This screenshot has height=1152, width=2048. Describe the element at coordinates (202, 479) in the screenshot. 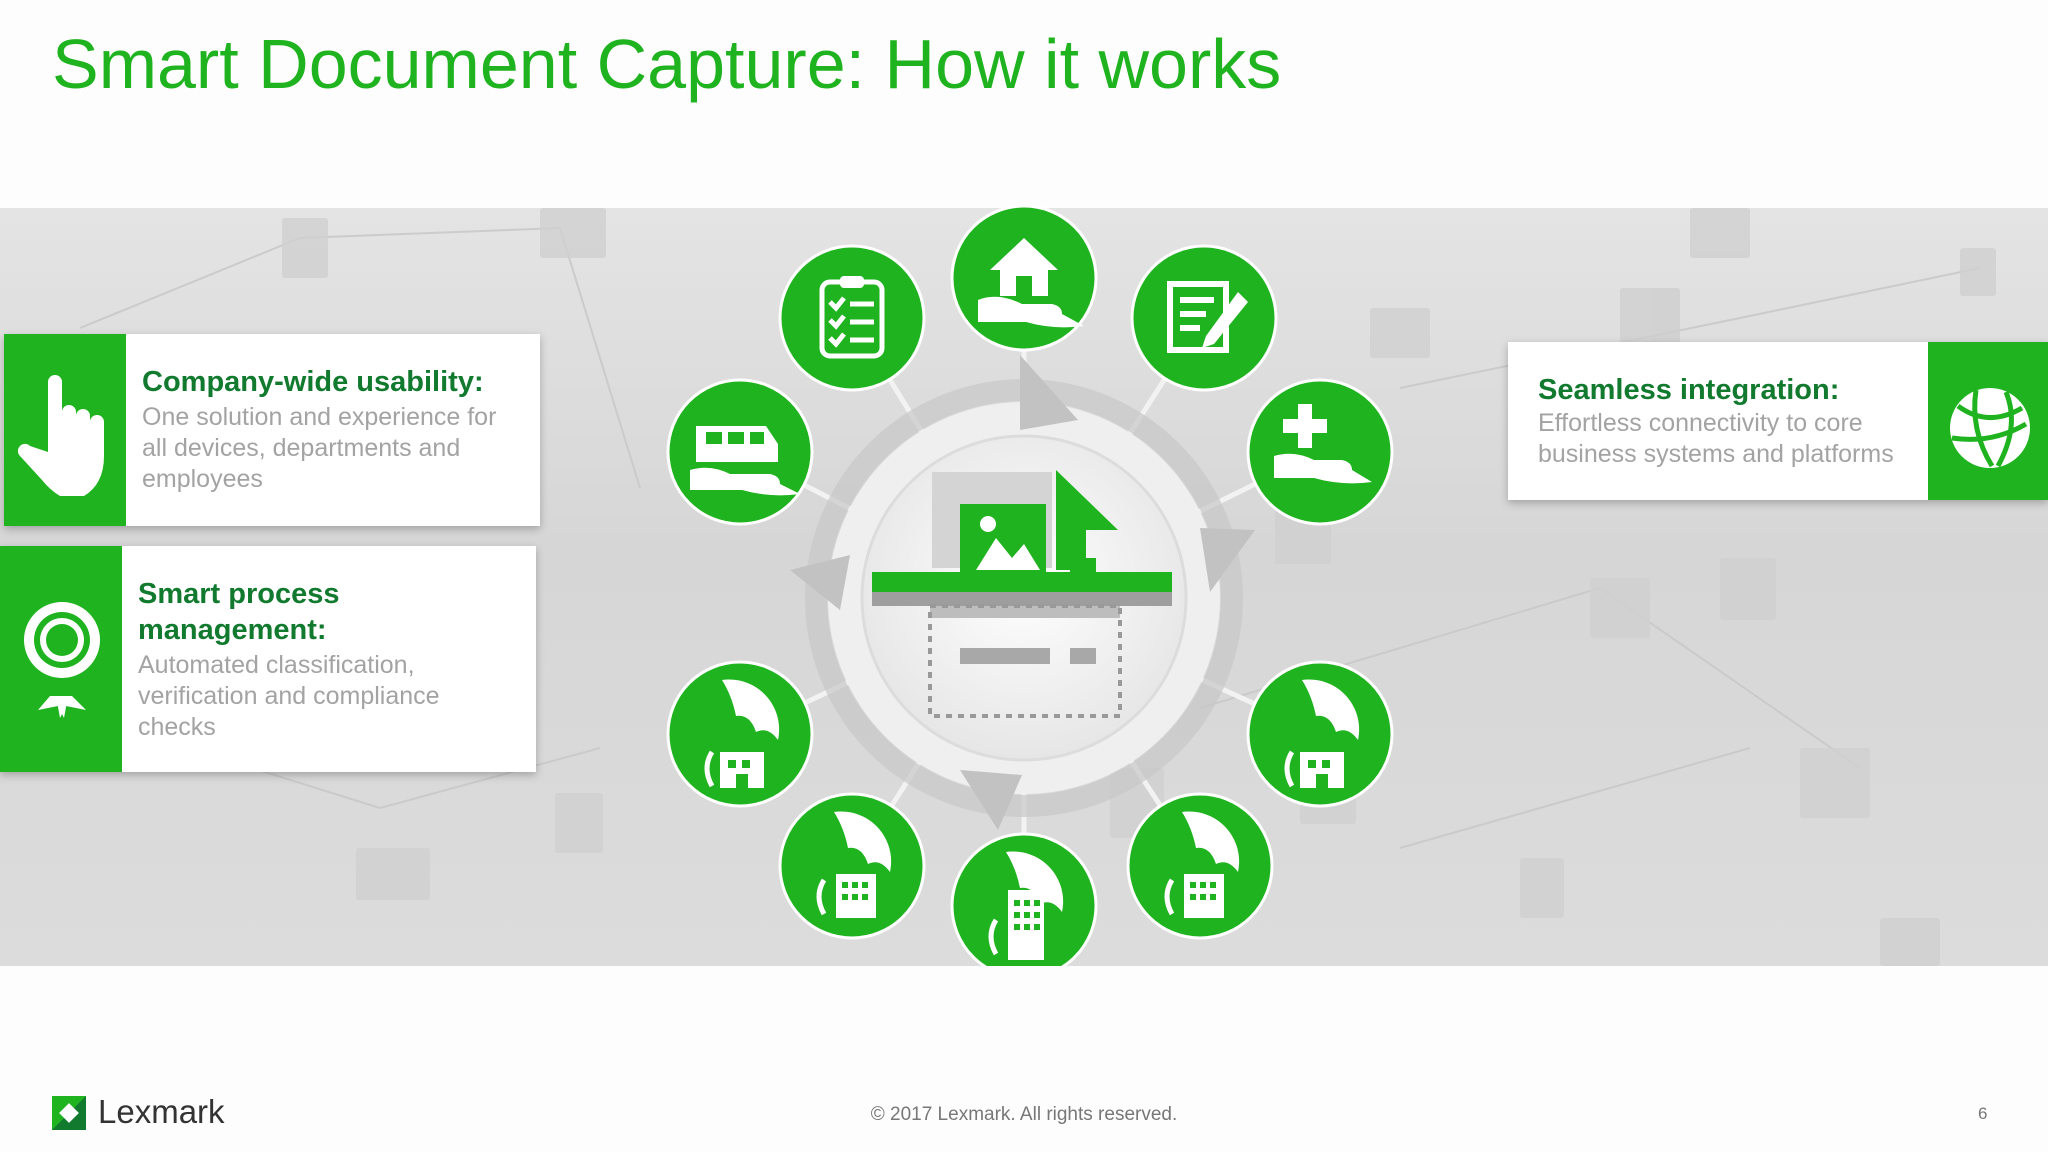

I see `usability-line-3: employees` at that location.